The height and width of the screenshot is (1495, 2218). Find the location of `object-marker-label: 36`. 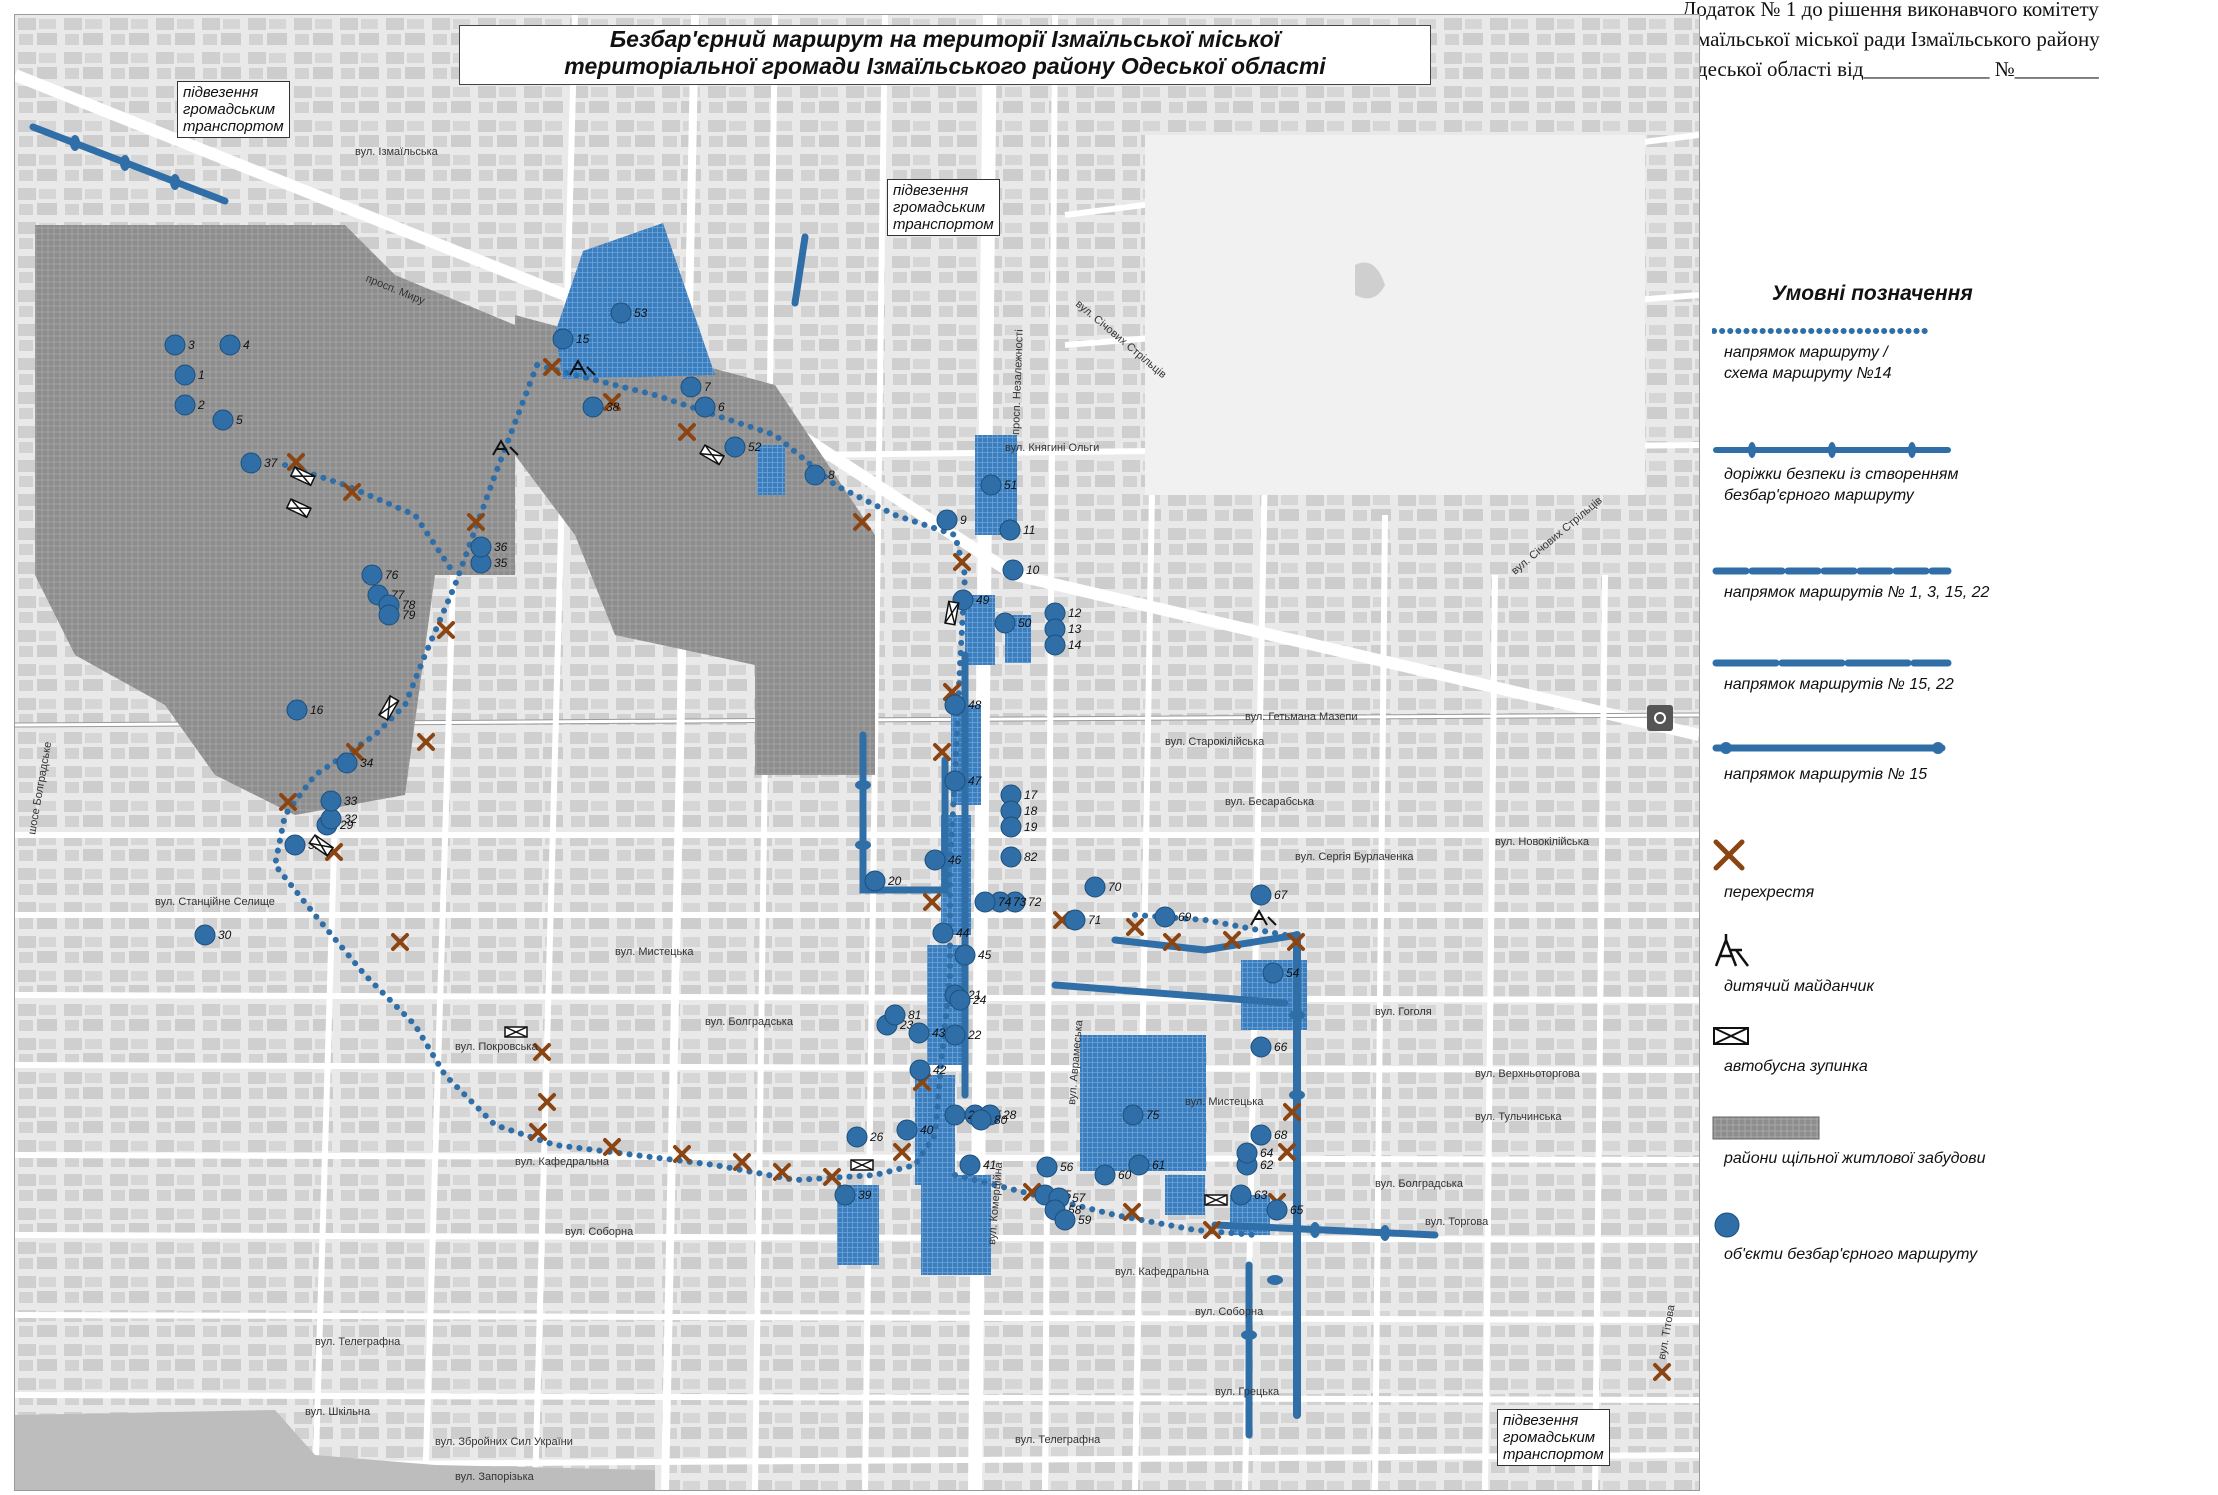

object-marker-label: 36 is located at coordinates (501, 547).